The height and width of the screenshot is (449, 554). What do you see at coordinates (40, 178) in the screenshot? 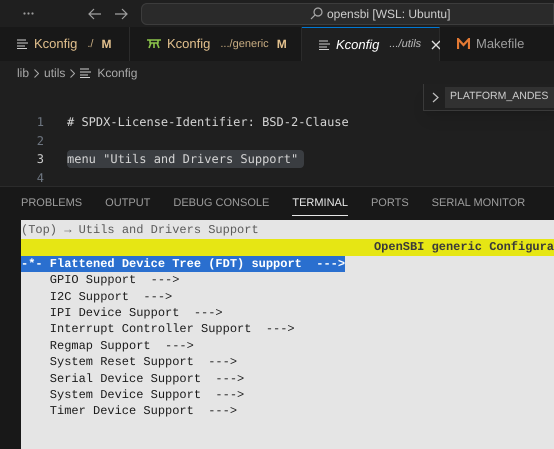
I see `line-number: 4` at bounding box center [40, 178].